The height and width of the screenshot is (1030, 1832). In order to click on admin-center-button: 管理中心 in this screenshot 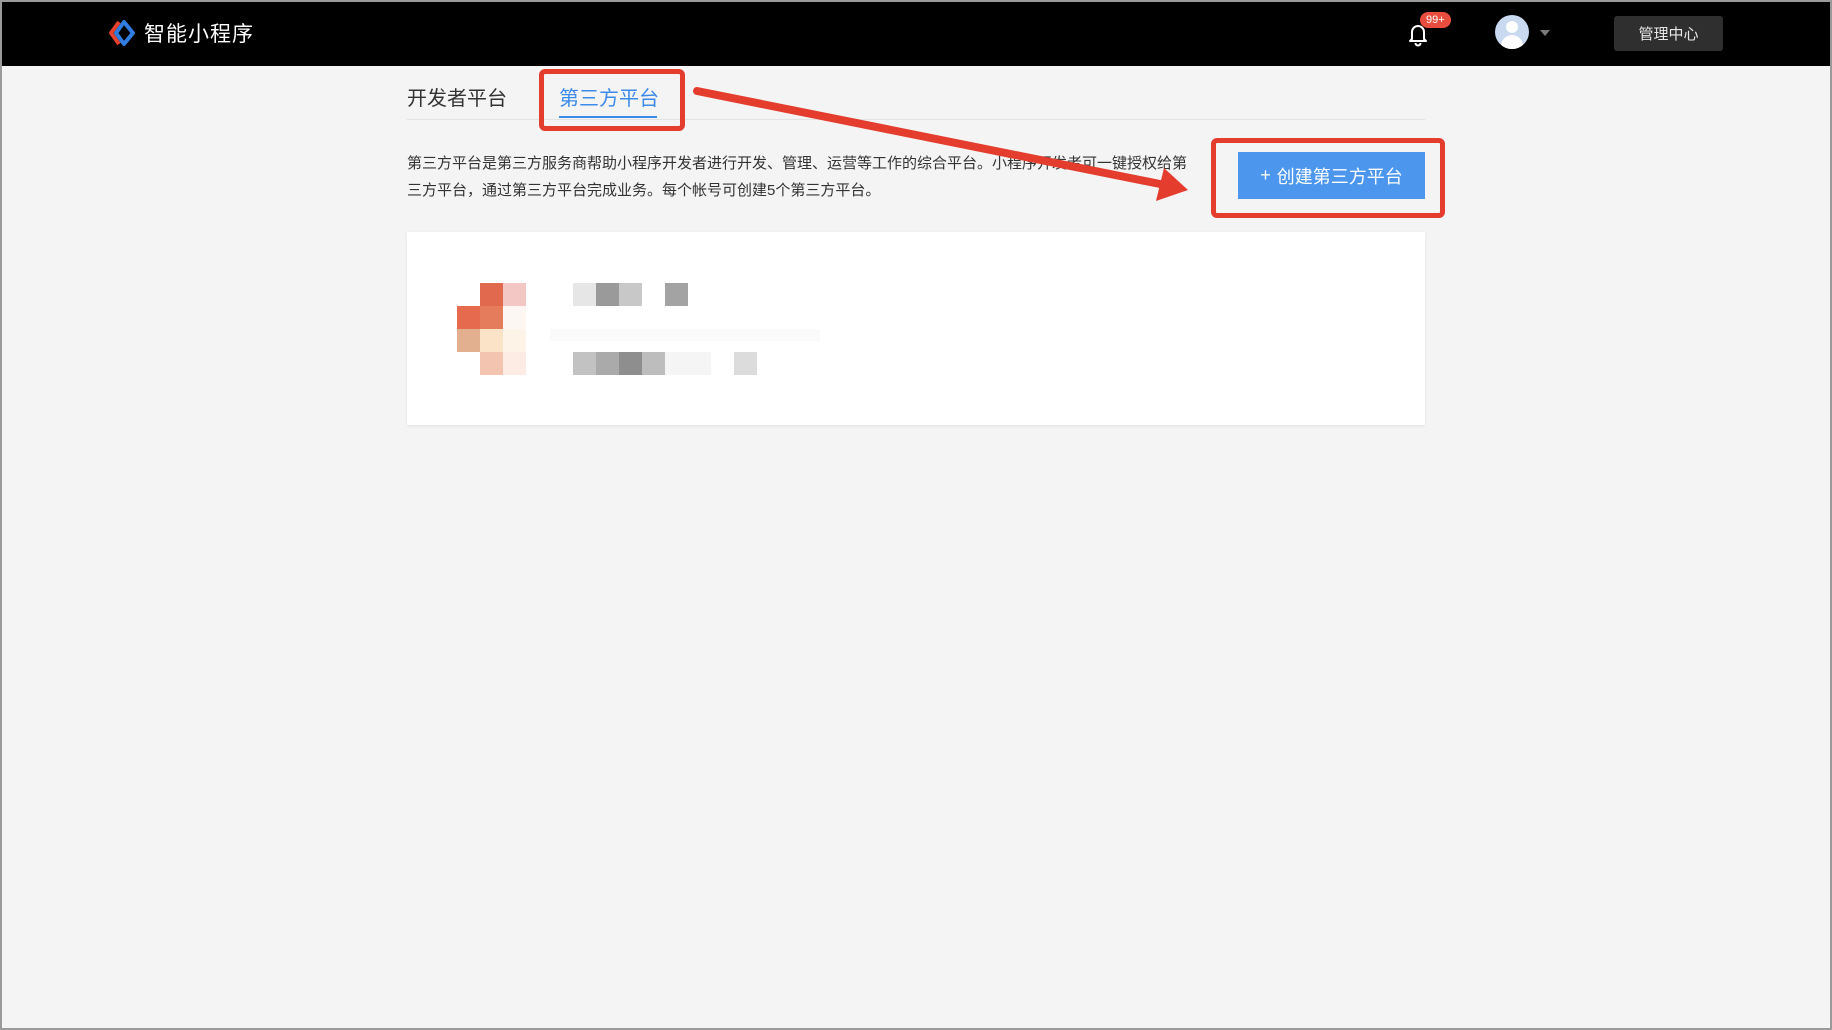, I will do `click(1668, 33)`.